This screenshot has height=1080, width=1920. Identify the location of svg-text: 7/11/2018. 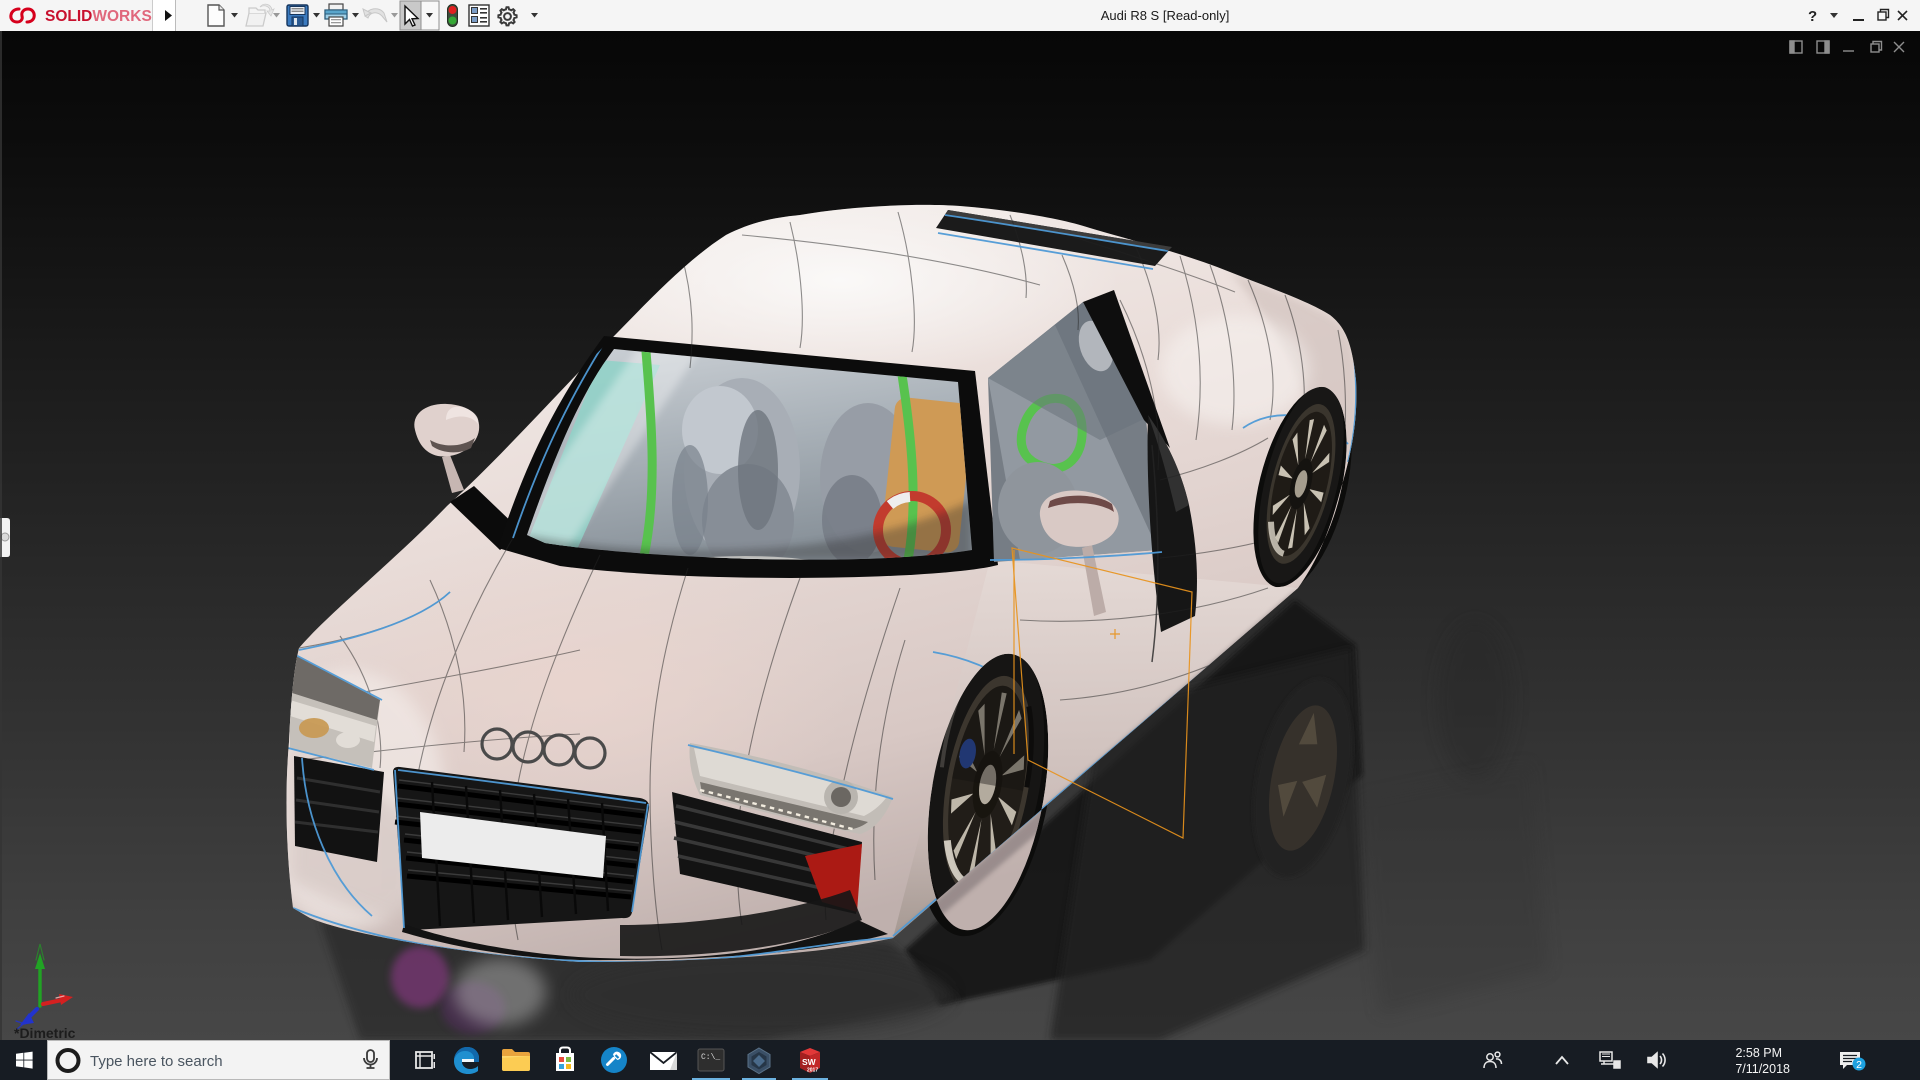
(1762, 1069).